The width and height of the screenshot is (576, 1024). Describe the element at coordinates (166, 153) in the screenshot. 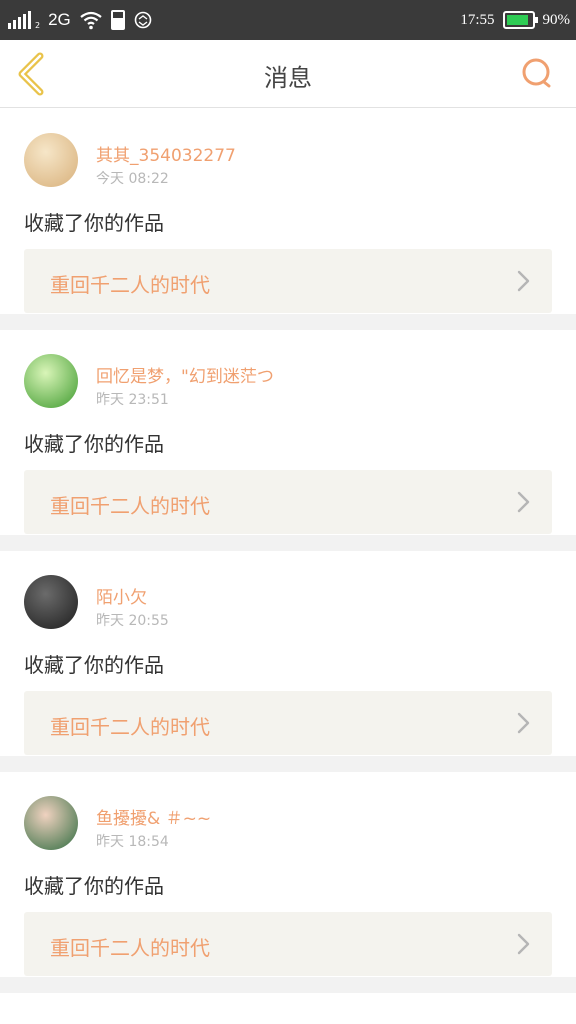

I see `username: 其其_354032277` at that location.